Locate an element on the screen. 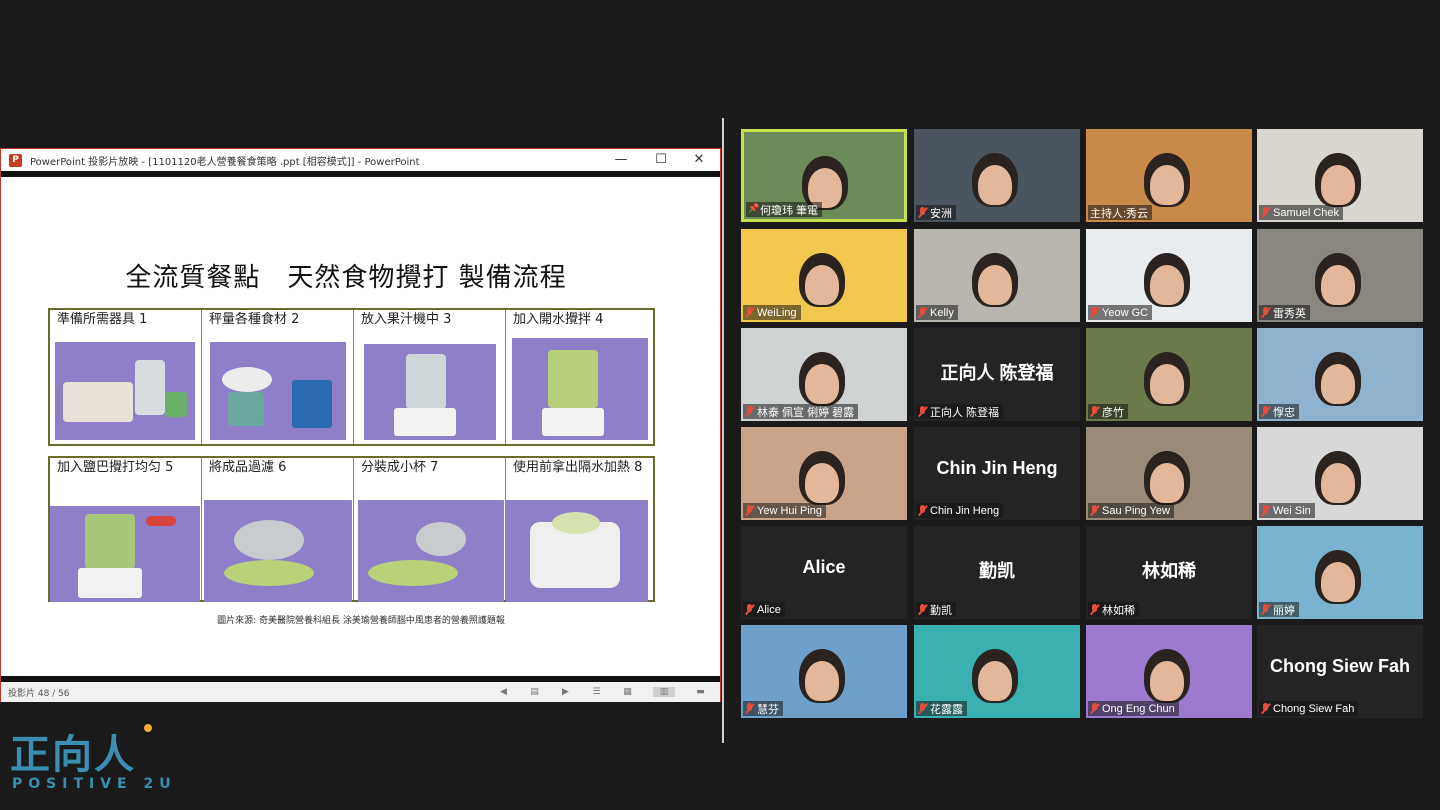 The height and width of the screenshot is (810, 1440). participant-tile: Yeow GC is located at coordinates (1169, 275).